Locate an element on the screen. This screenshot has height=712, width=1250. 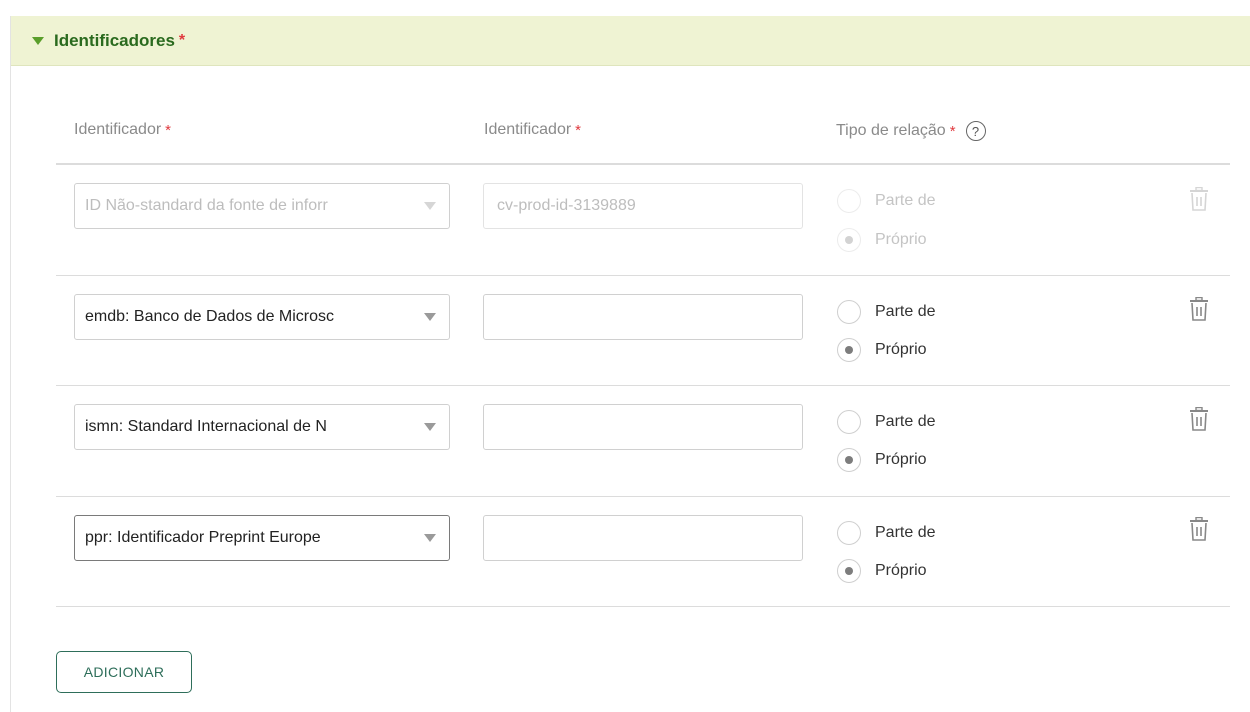
select-value: emdb: Banco de Dados de Microsc is located at coordinates (210, 316).